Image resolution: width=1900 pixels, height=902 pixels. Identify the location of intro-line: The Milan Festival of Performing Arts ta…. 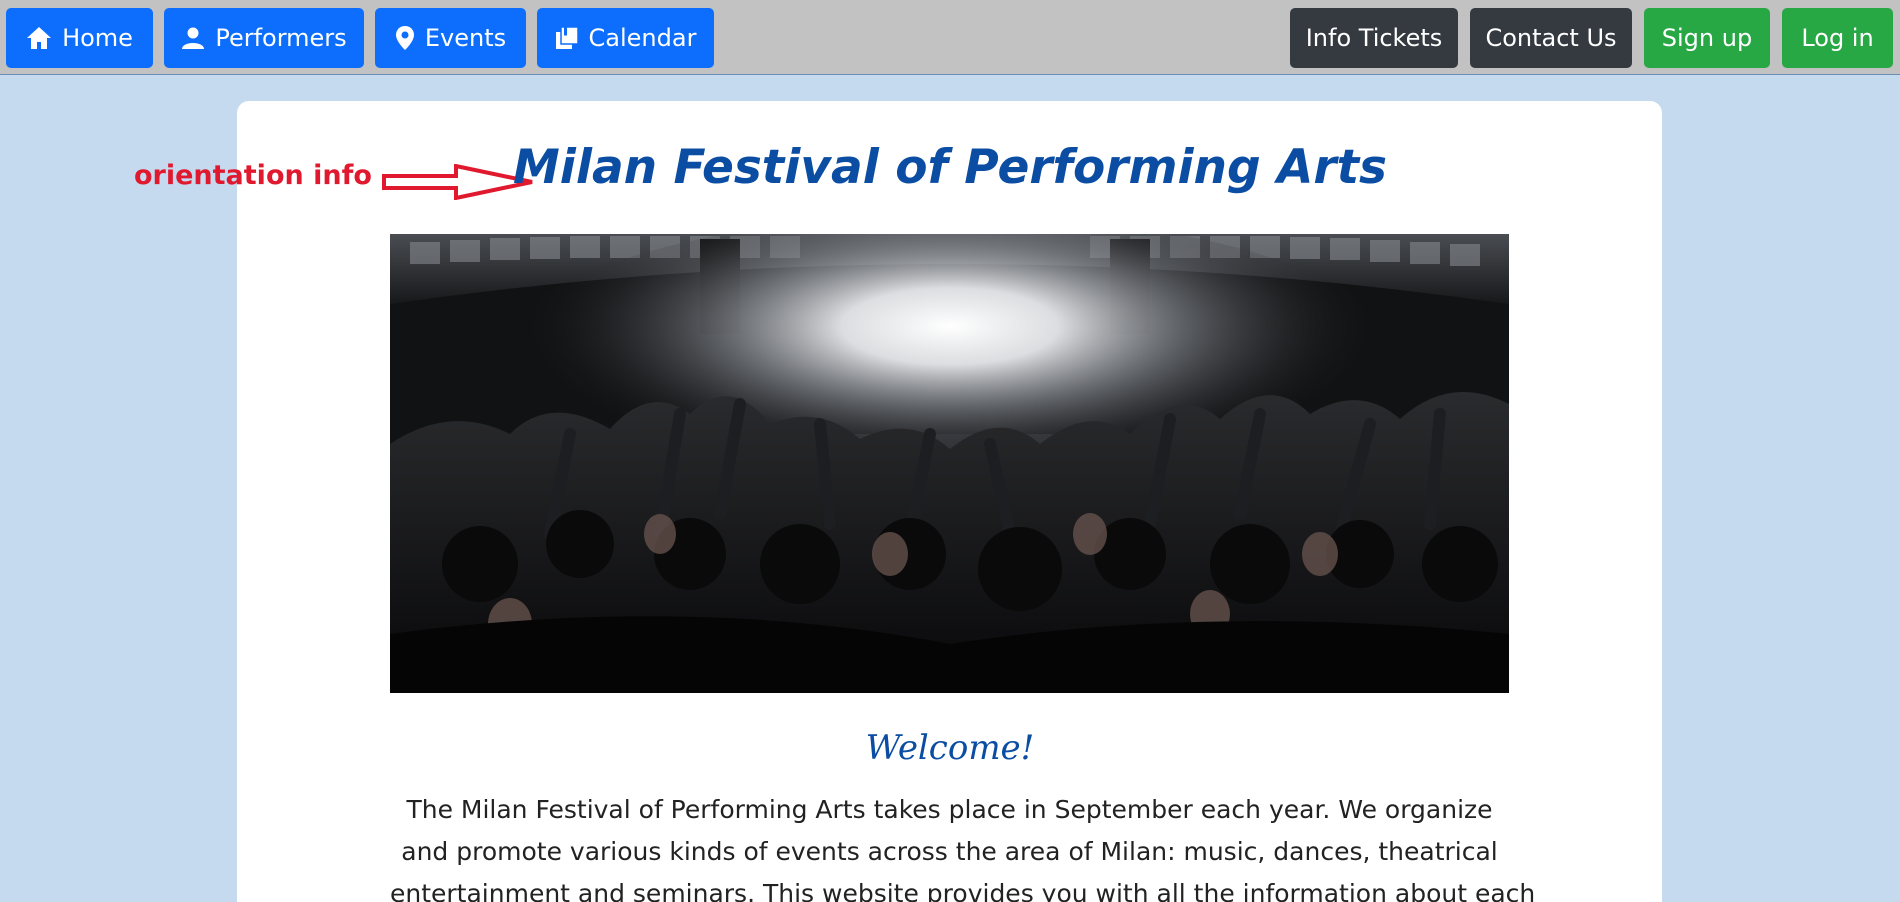
(949, 809).